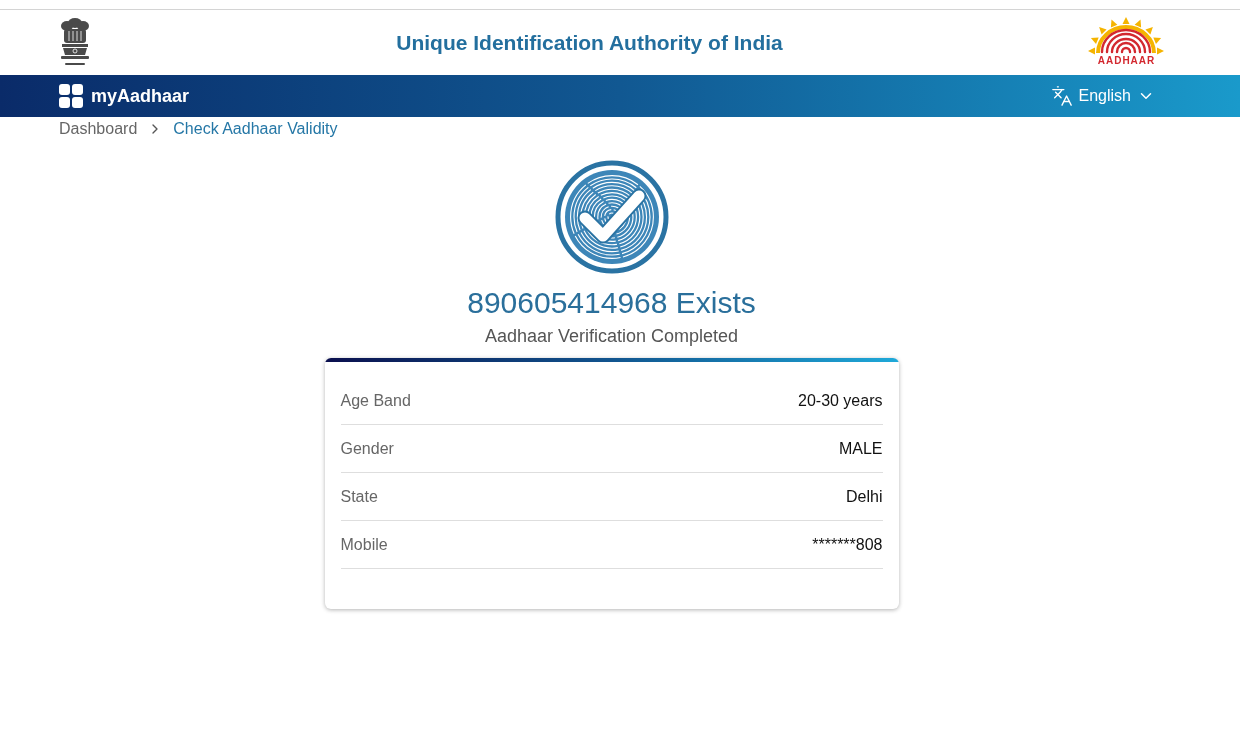 This screenshot has height=747, width=1240. Describe the element at coordinates (847, 544) in the screenshot. I see `detail-value: *******808` at that location.